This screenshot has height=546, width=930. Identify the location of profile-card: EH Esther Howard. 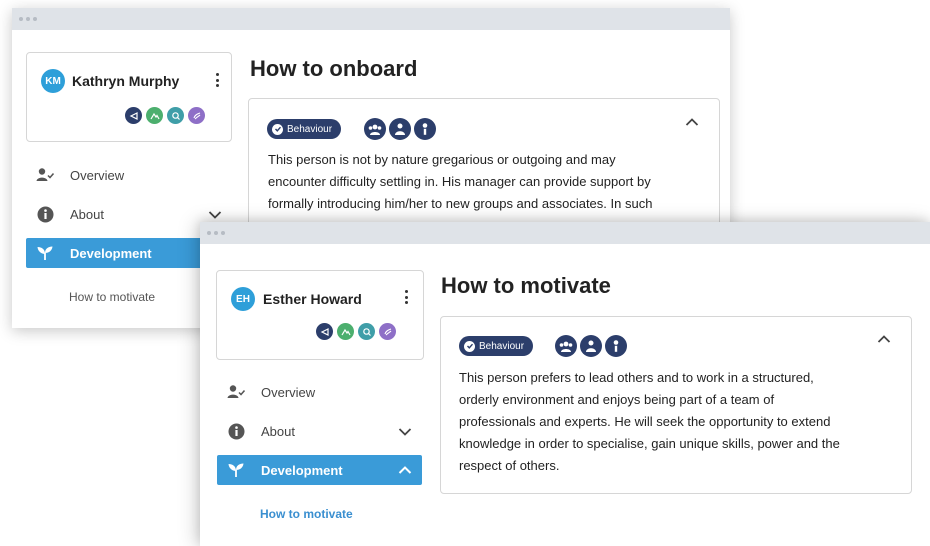
(320, 315).